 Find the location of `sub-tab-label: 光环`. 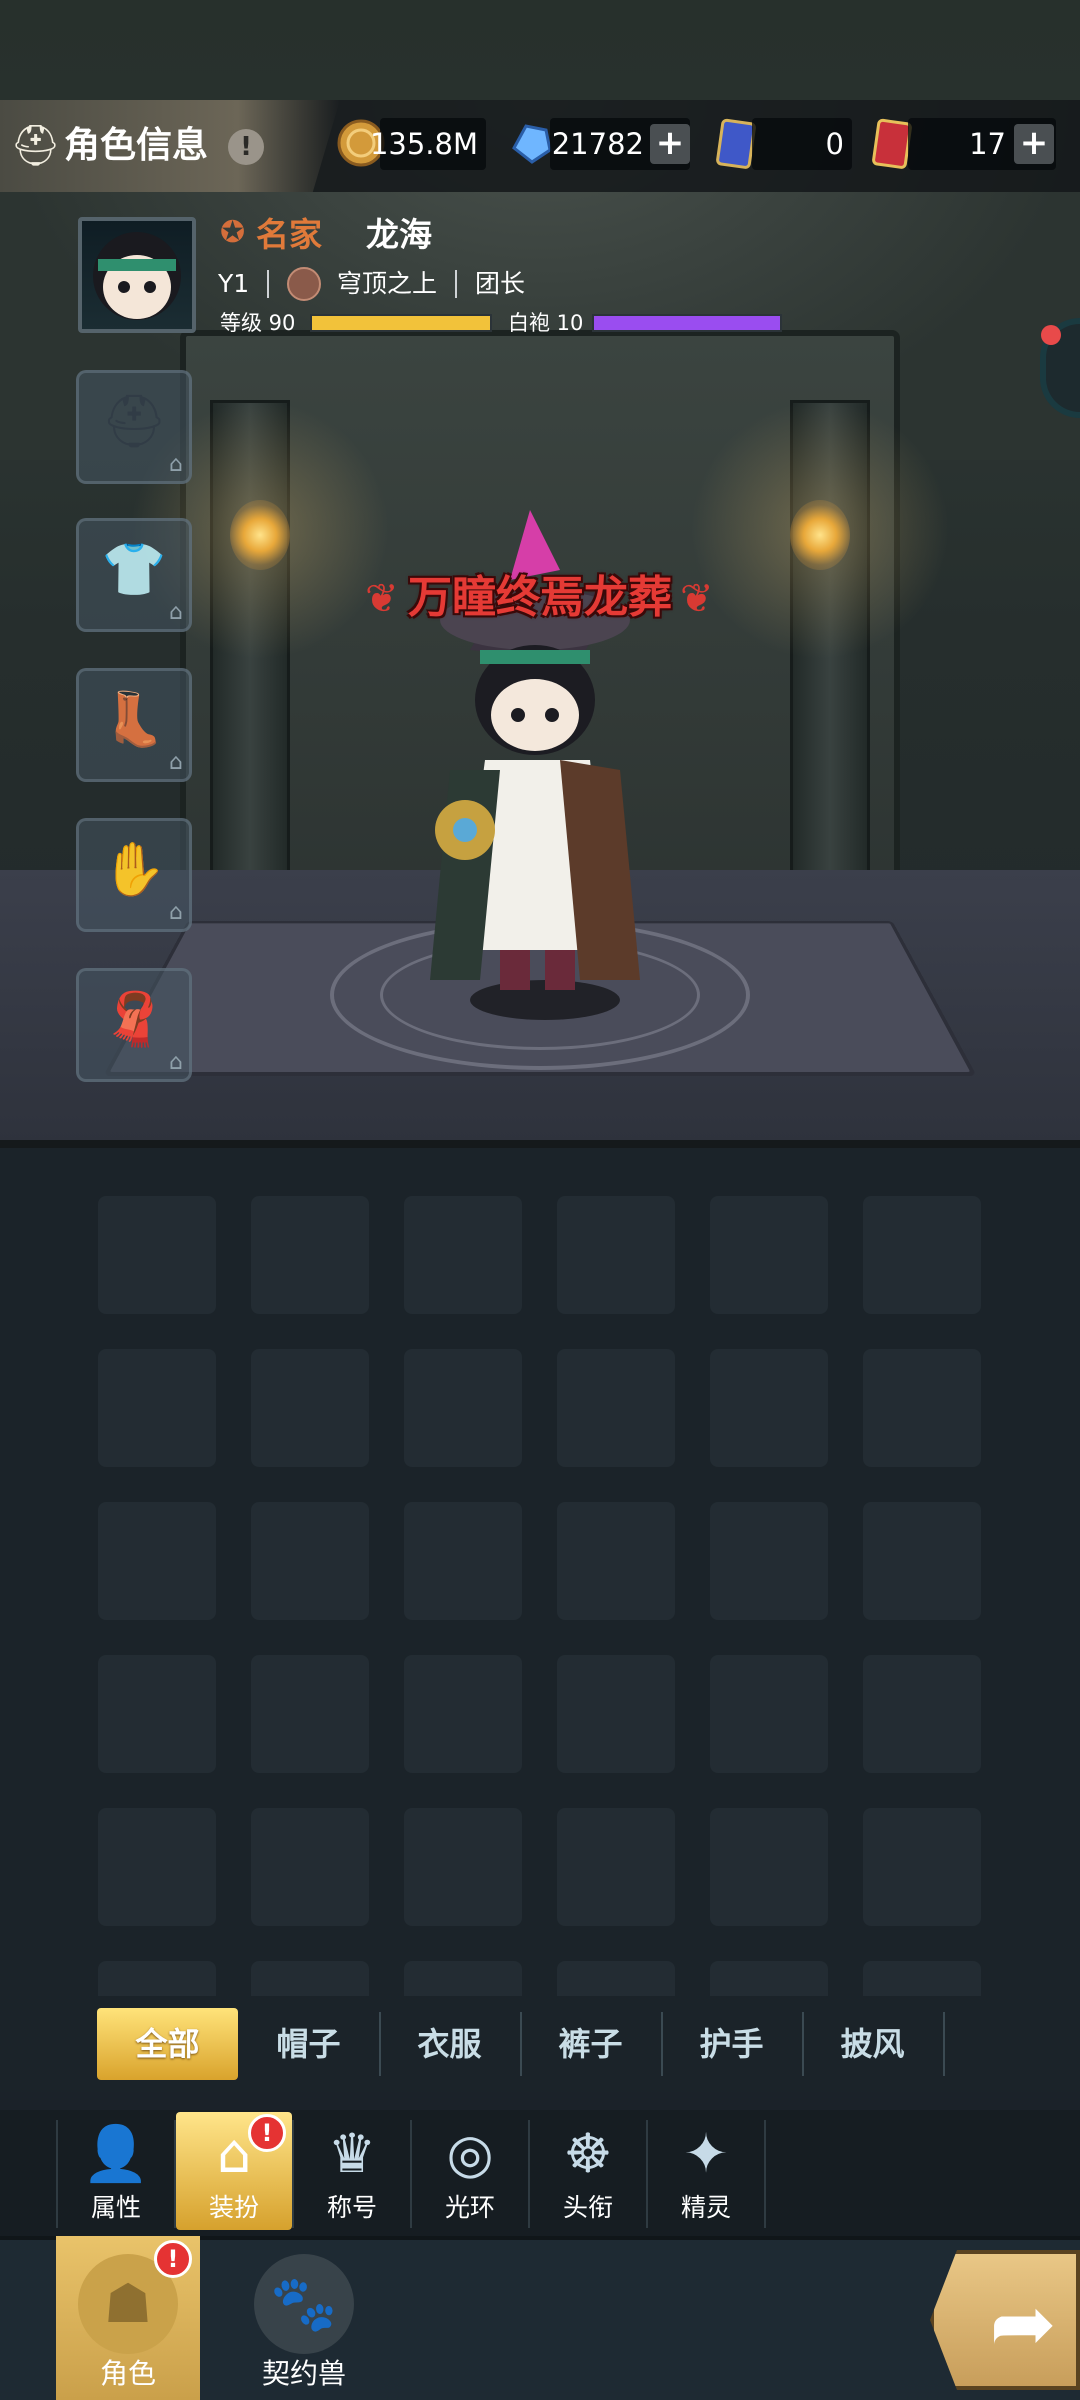

sub-tab-label: 光环 is located at coordinates (469, 2207).